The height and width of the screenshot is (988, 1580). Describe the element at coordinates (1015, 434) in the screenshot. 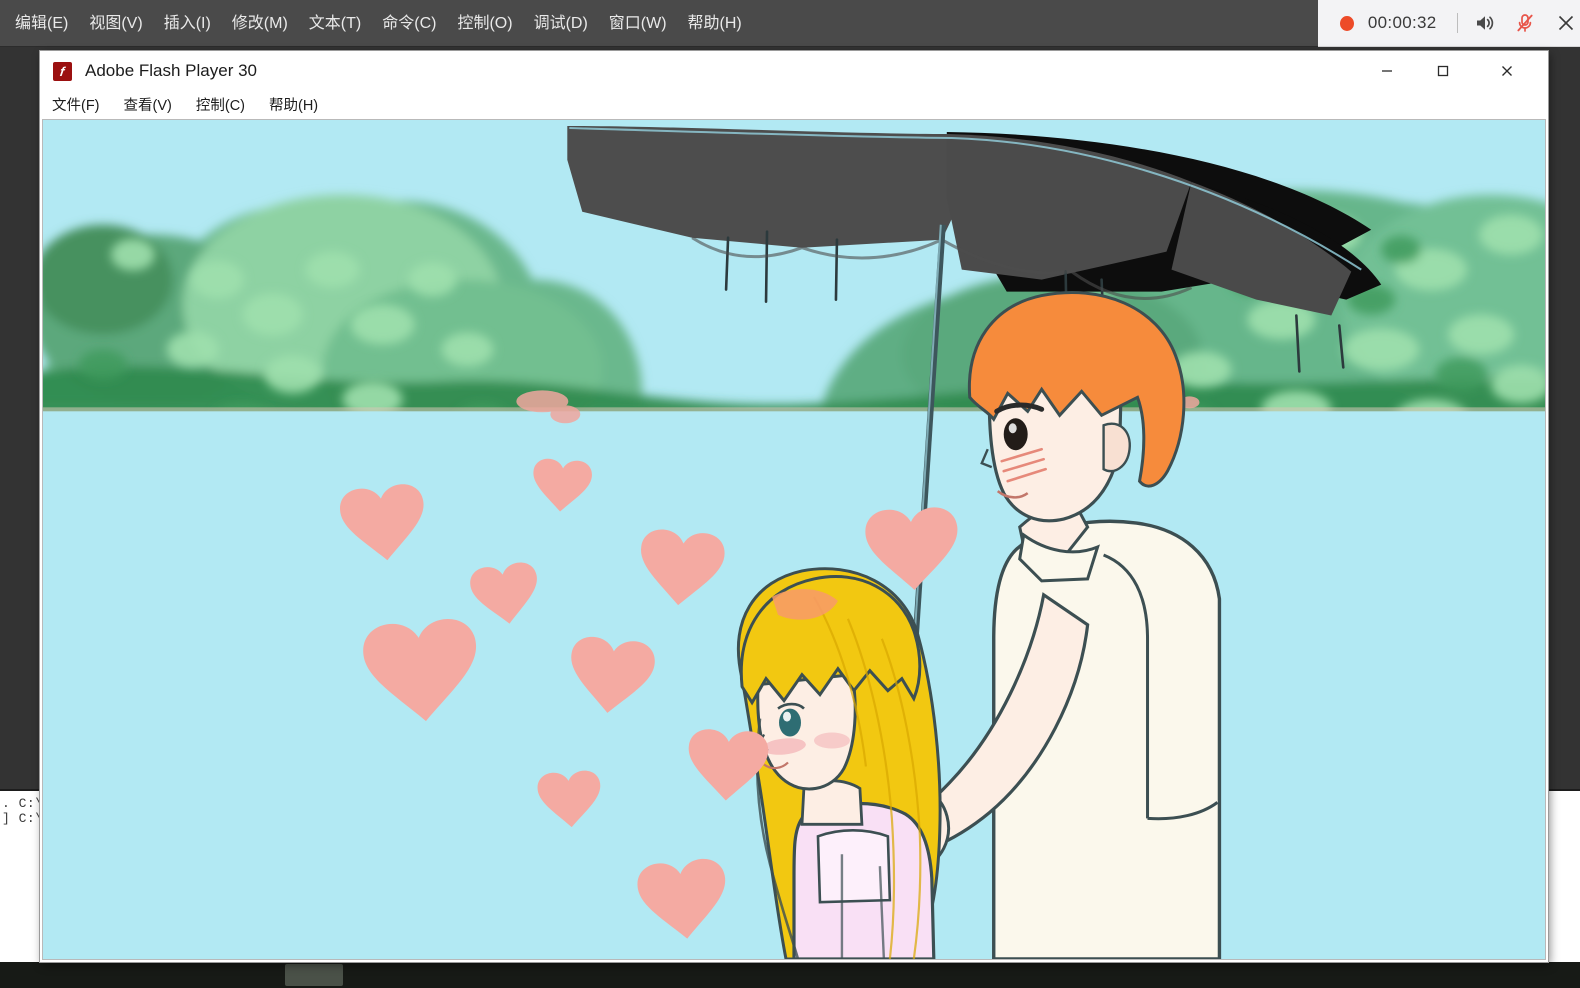

I see `boy-eye` at that location.